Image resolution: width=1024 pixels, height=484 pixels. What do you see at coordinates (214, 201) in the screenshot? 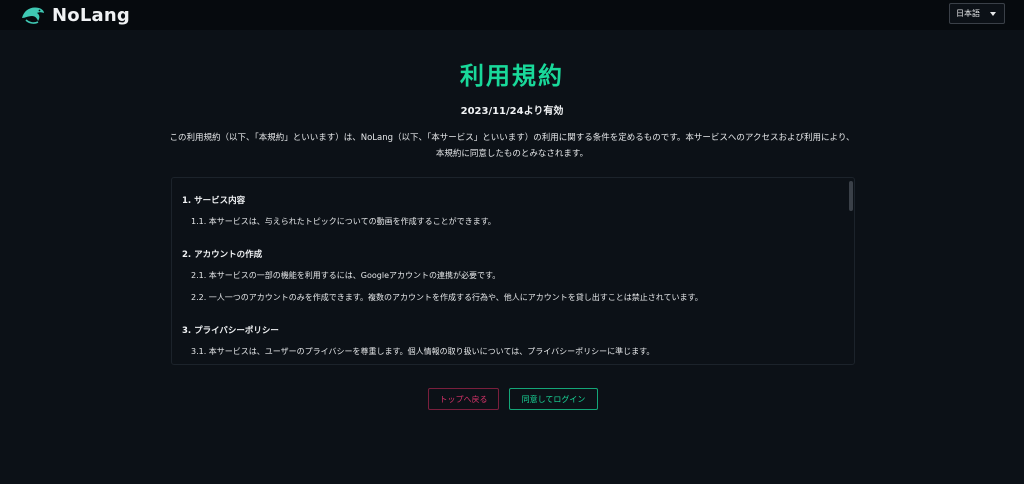
I see `section-heading: 1. サービス内容` at bounding box center [214, 201].